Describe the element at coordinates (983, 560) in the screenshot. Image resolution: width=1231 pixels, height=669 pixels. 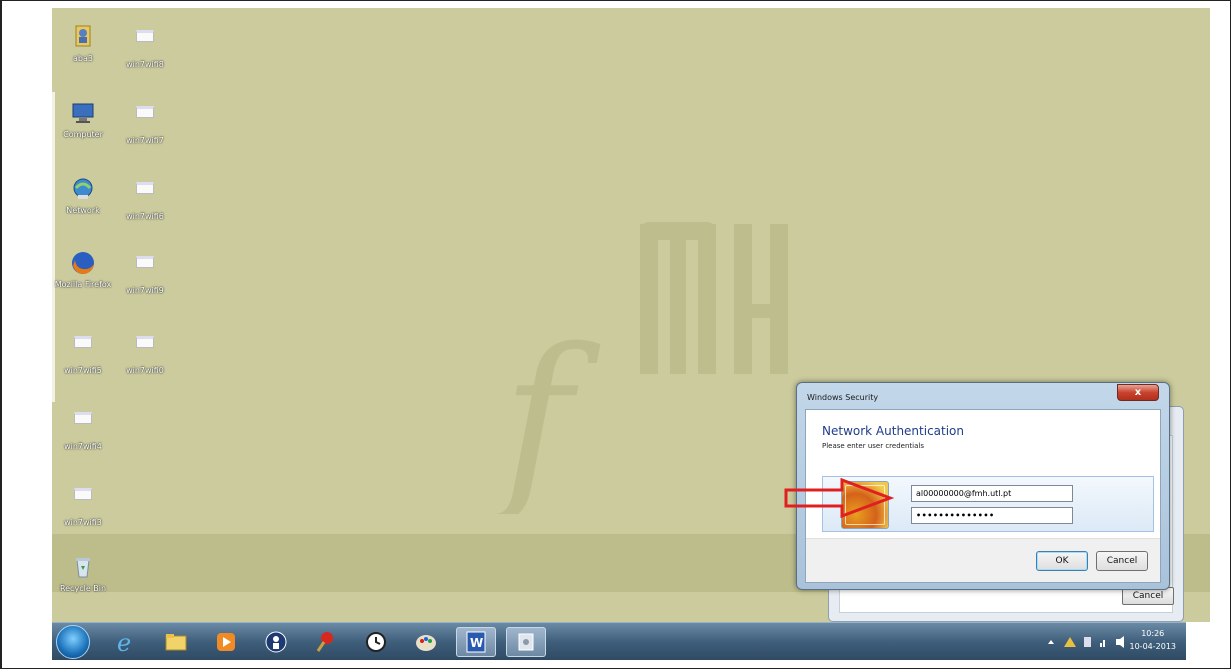
I see `dialog-button-bar: OK Cancel` at that location.